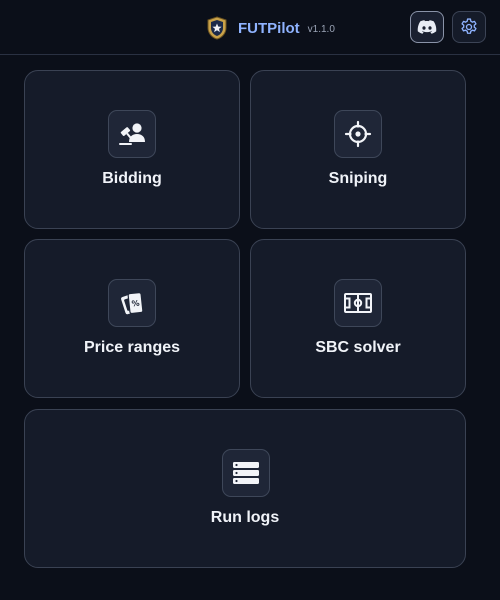 This screenshot has height=600, width=500. Describe the element at coordinates (321, 29) in the screenshot. I see `app-version: v1.1.0` at that location.